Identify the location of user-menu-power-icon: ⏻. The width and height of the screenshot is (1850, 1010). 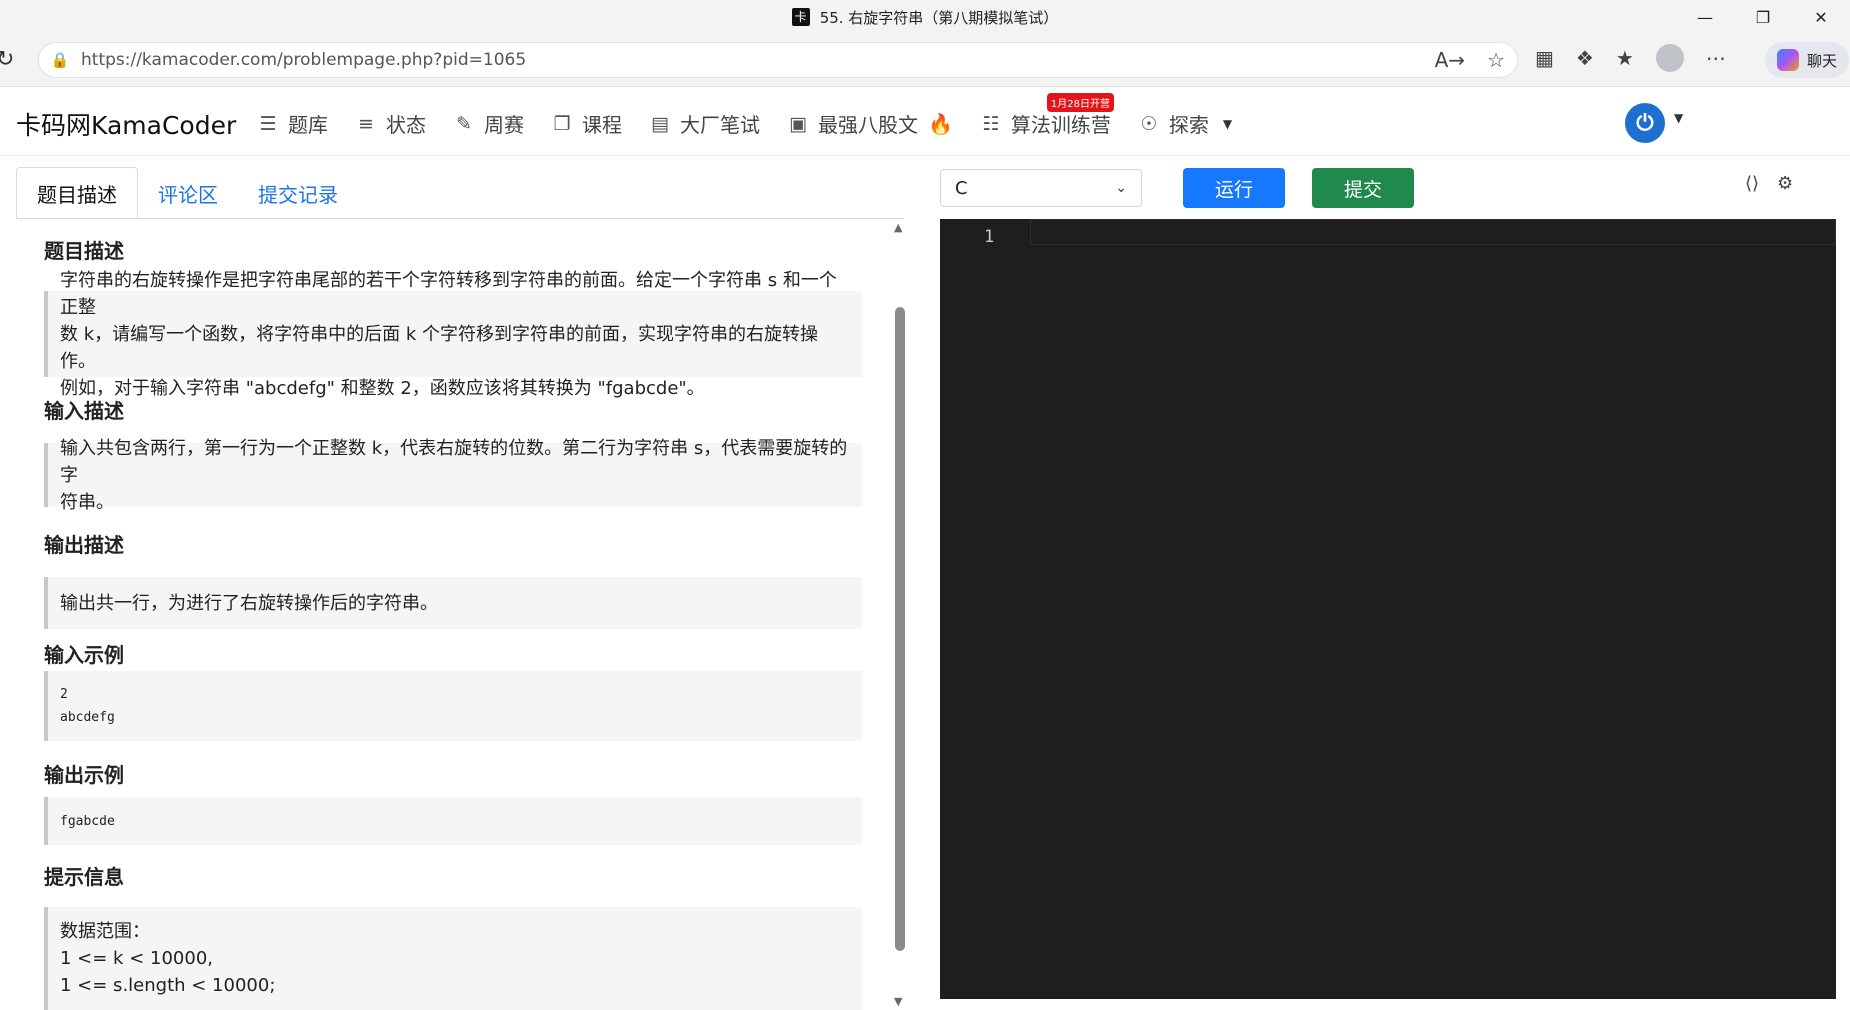
(1645, 123).